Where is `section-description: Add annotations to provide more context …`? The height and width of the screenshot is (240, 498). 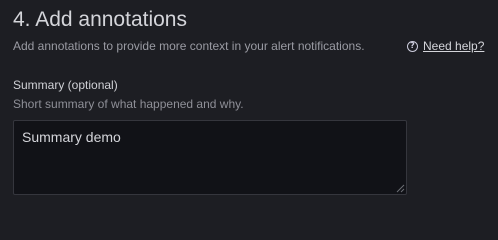 section-description: Add annotations to provide more context … is located at coordinates (189, 46).